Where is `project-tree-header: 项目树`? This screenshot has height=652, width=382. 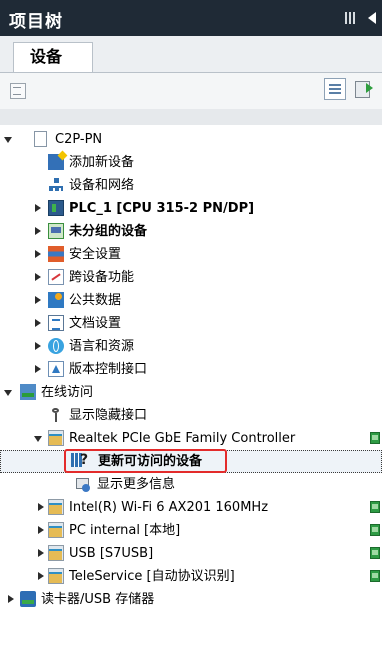
project-tree-header: 项目树 is located at coordinates (191, 18).